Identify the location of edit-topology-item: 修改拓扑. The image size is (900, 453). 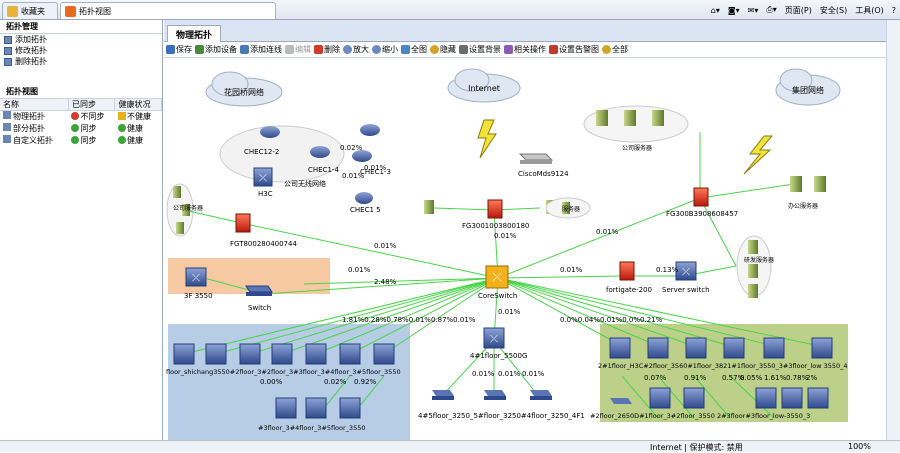
(81, 50).